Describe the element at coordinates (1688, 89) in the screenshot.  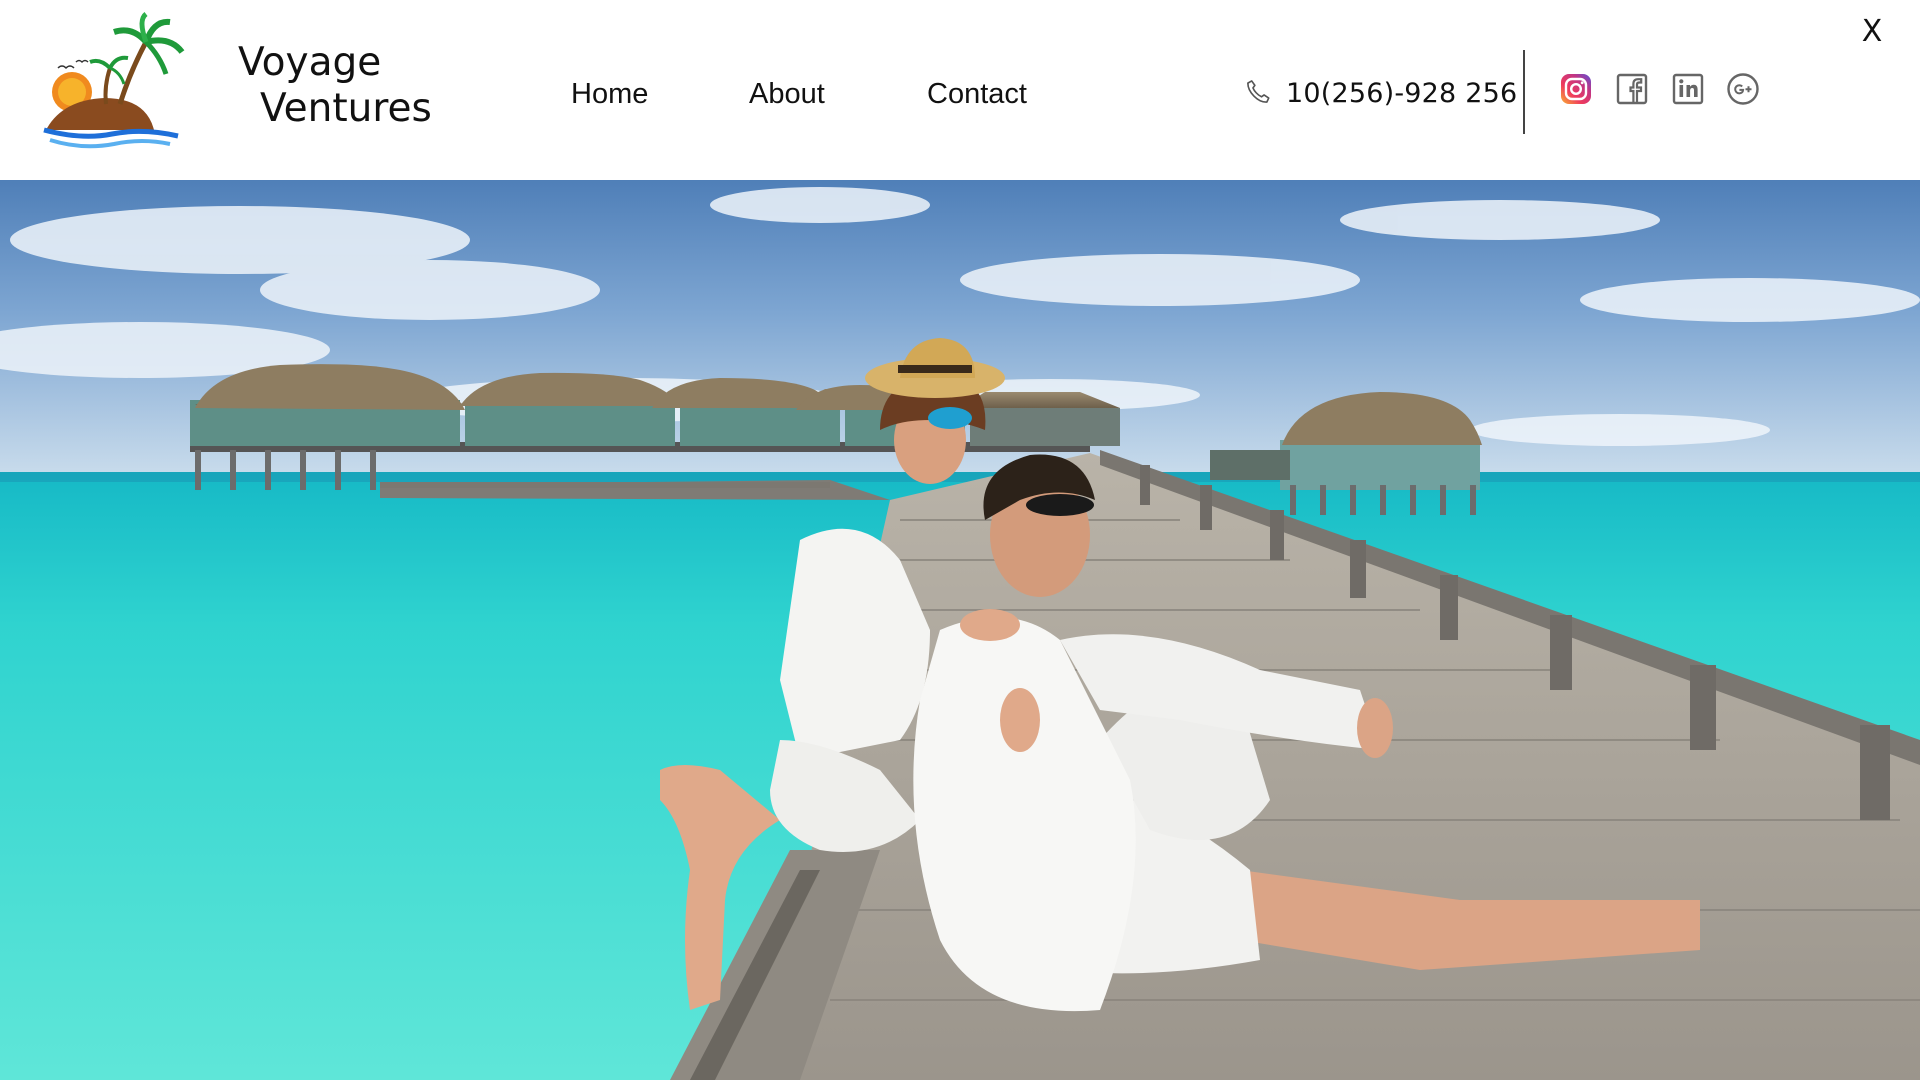
I see `linkedin-icon` at that location.